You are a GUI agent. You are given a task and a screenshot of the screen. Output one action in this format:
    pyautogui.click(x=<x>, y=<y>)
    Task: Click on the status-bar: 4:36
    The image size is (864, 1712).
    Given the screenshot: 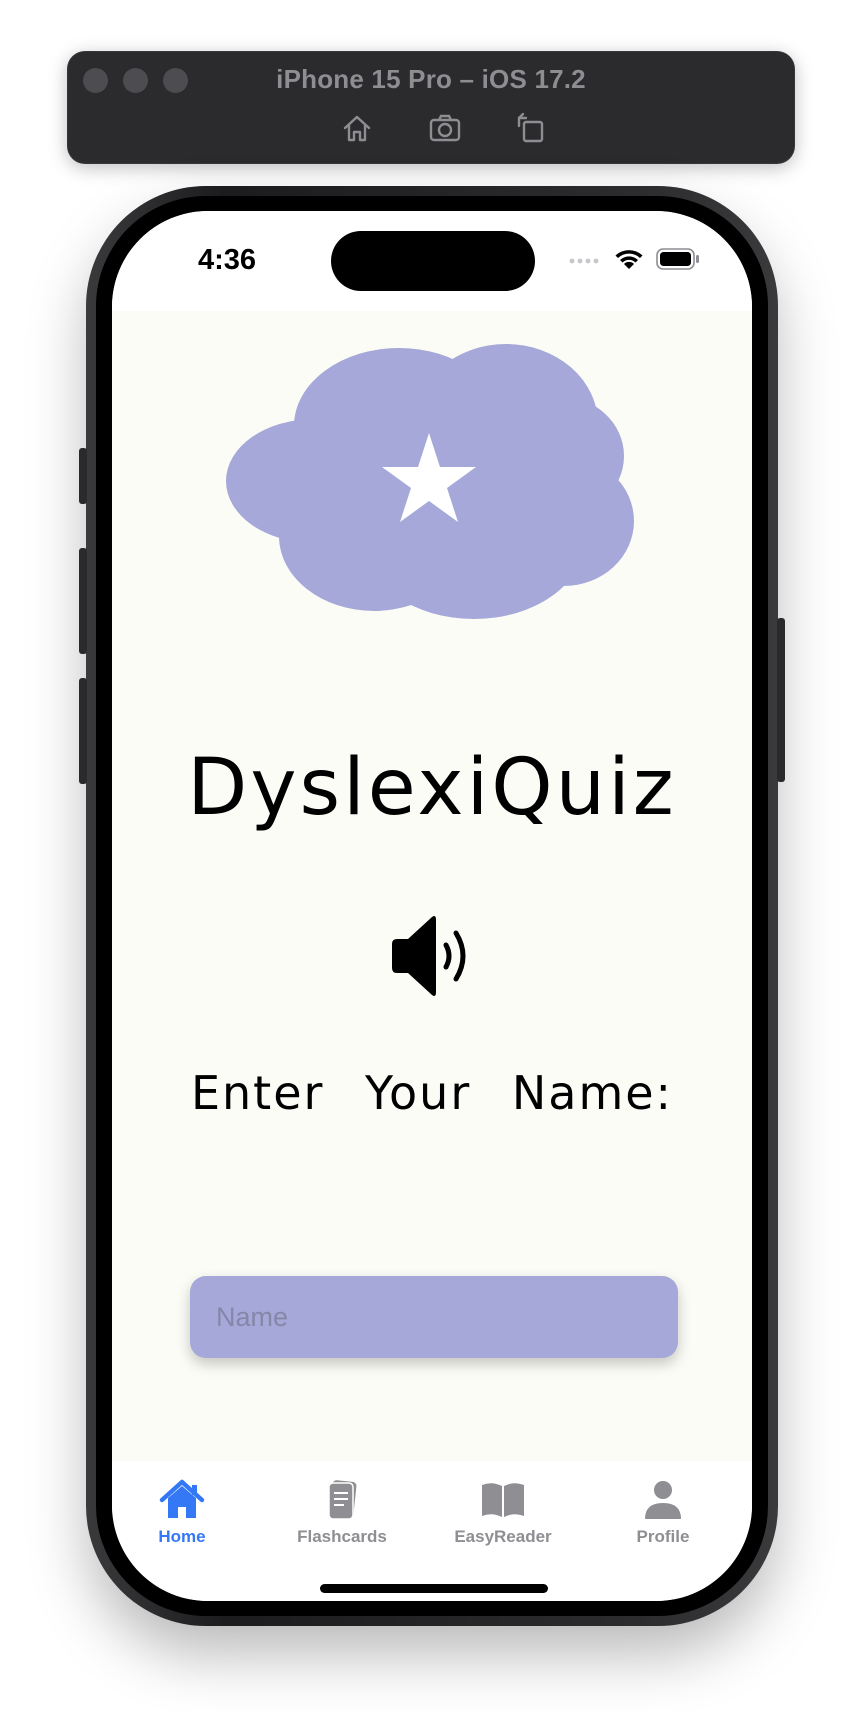 What is the action you would take?
    pyautogui.click(x=432, y=261)
    